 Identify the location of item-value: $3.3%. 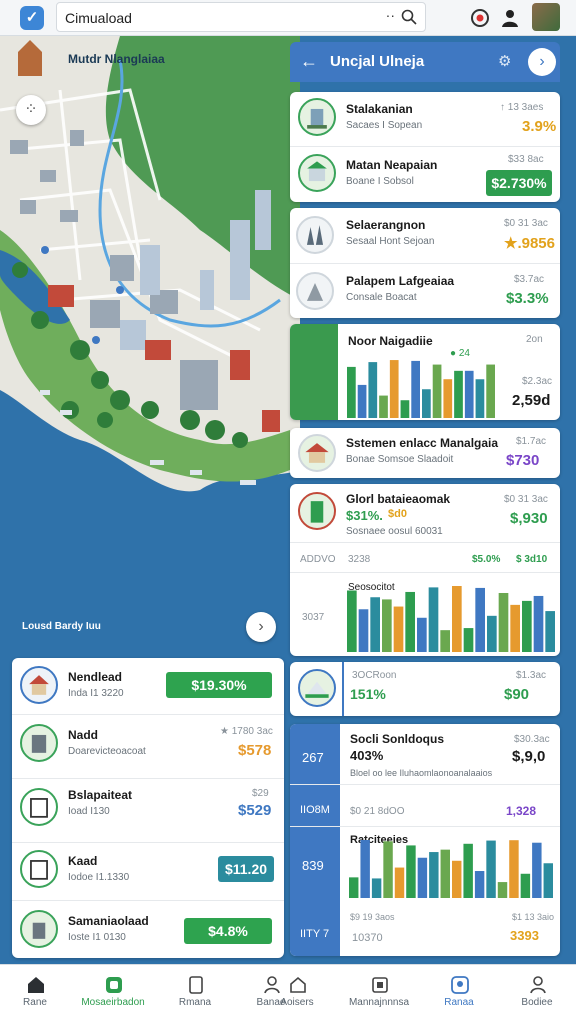
(527, 298).